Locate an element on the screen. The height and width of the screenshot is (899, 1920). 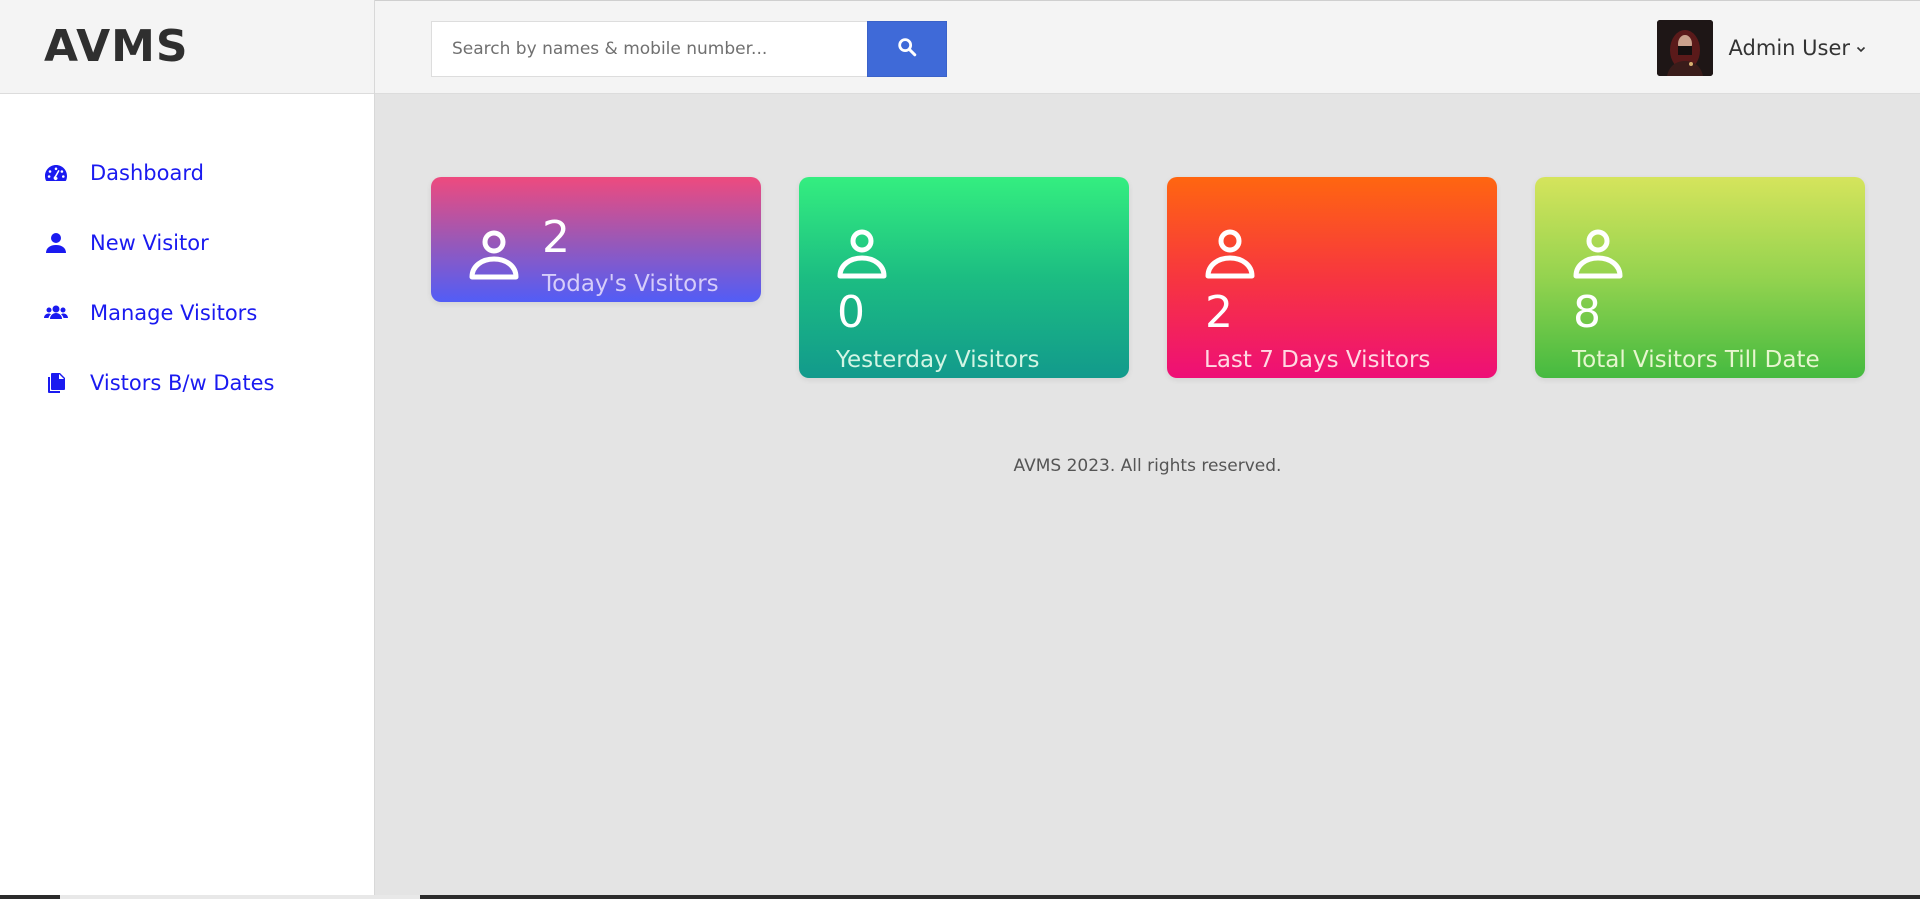
brand-name: AVMS is located at coordinates (116, 46).